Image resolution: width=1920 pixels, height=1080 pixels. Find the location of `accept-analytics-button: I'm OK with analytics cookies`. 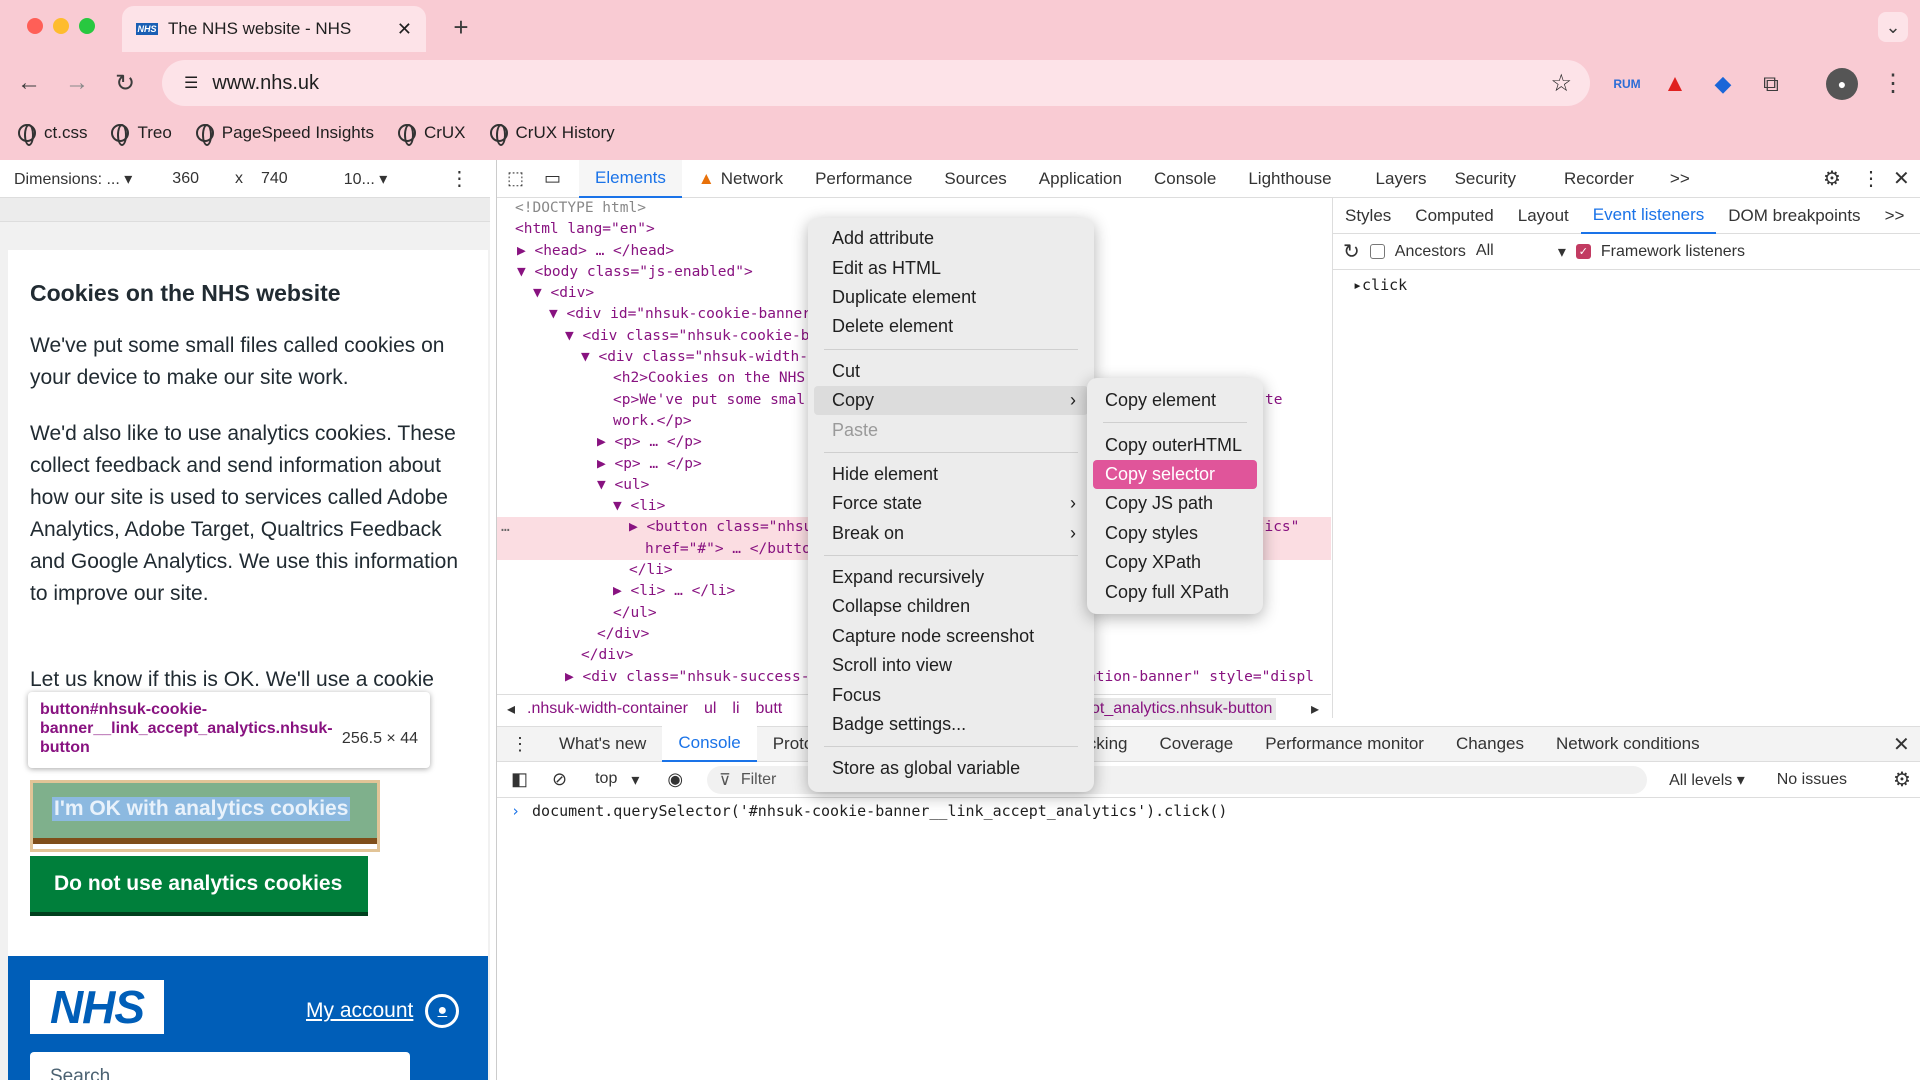

accept-analytics-button: I'm OK with analytics cookies is located at coordinates (205, 812).